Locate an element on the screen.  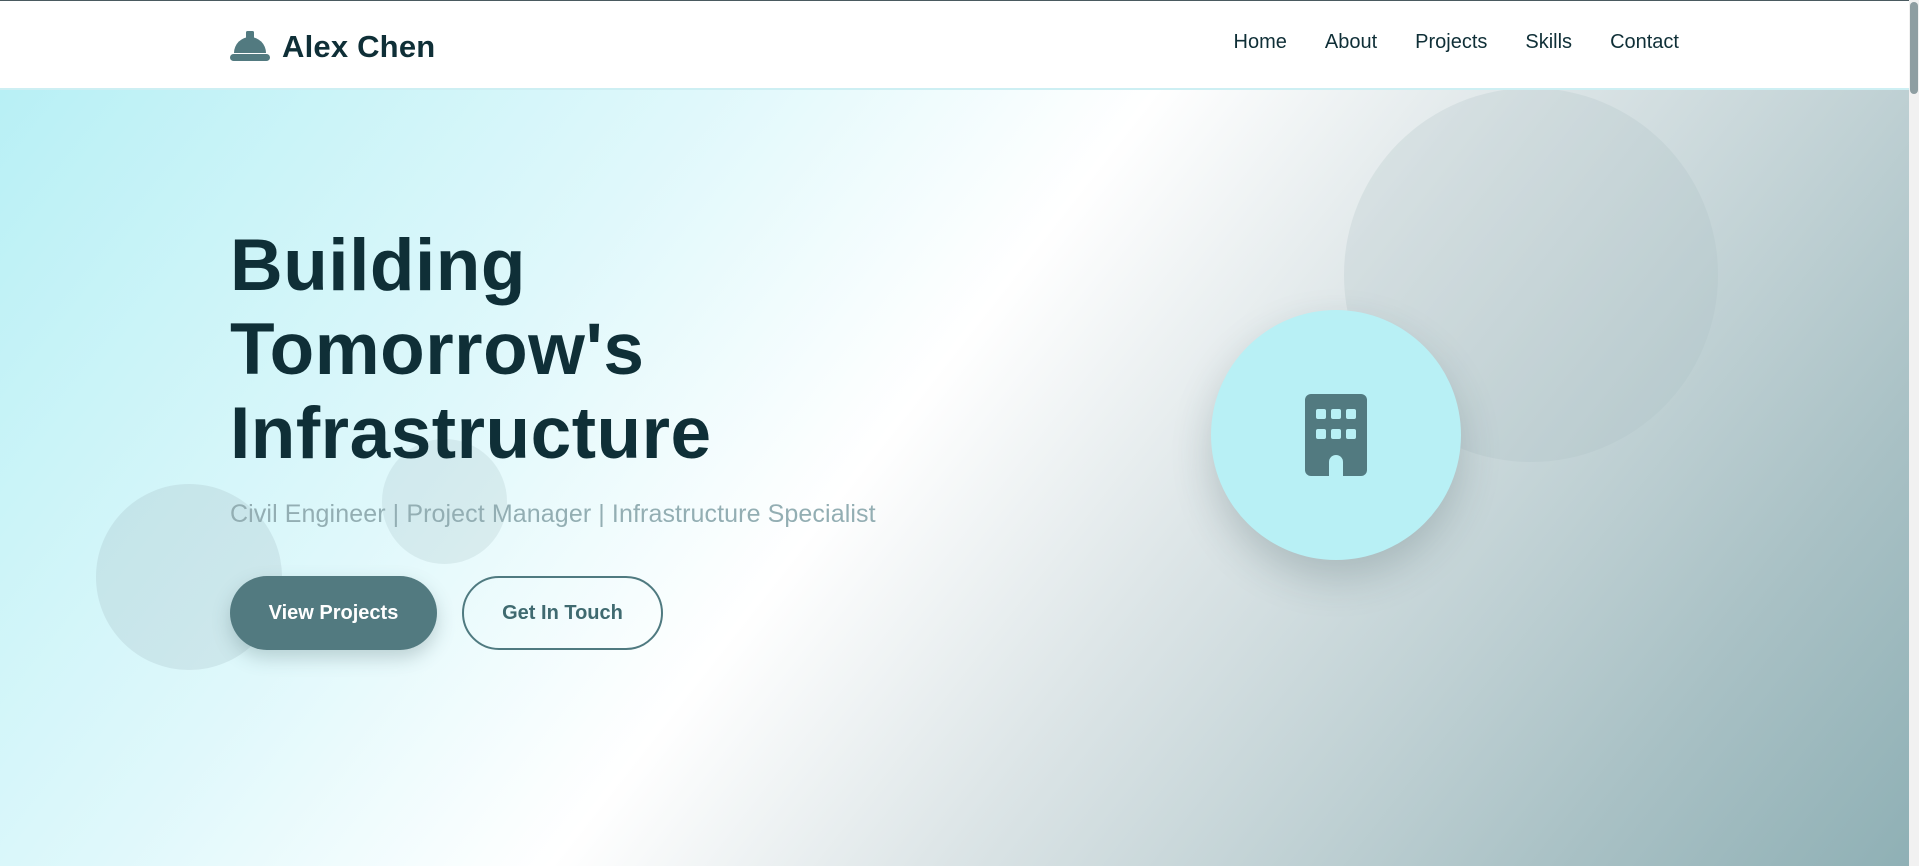
nav-link-contact: Contact is located at coordinates (1644, 42).